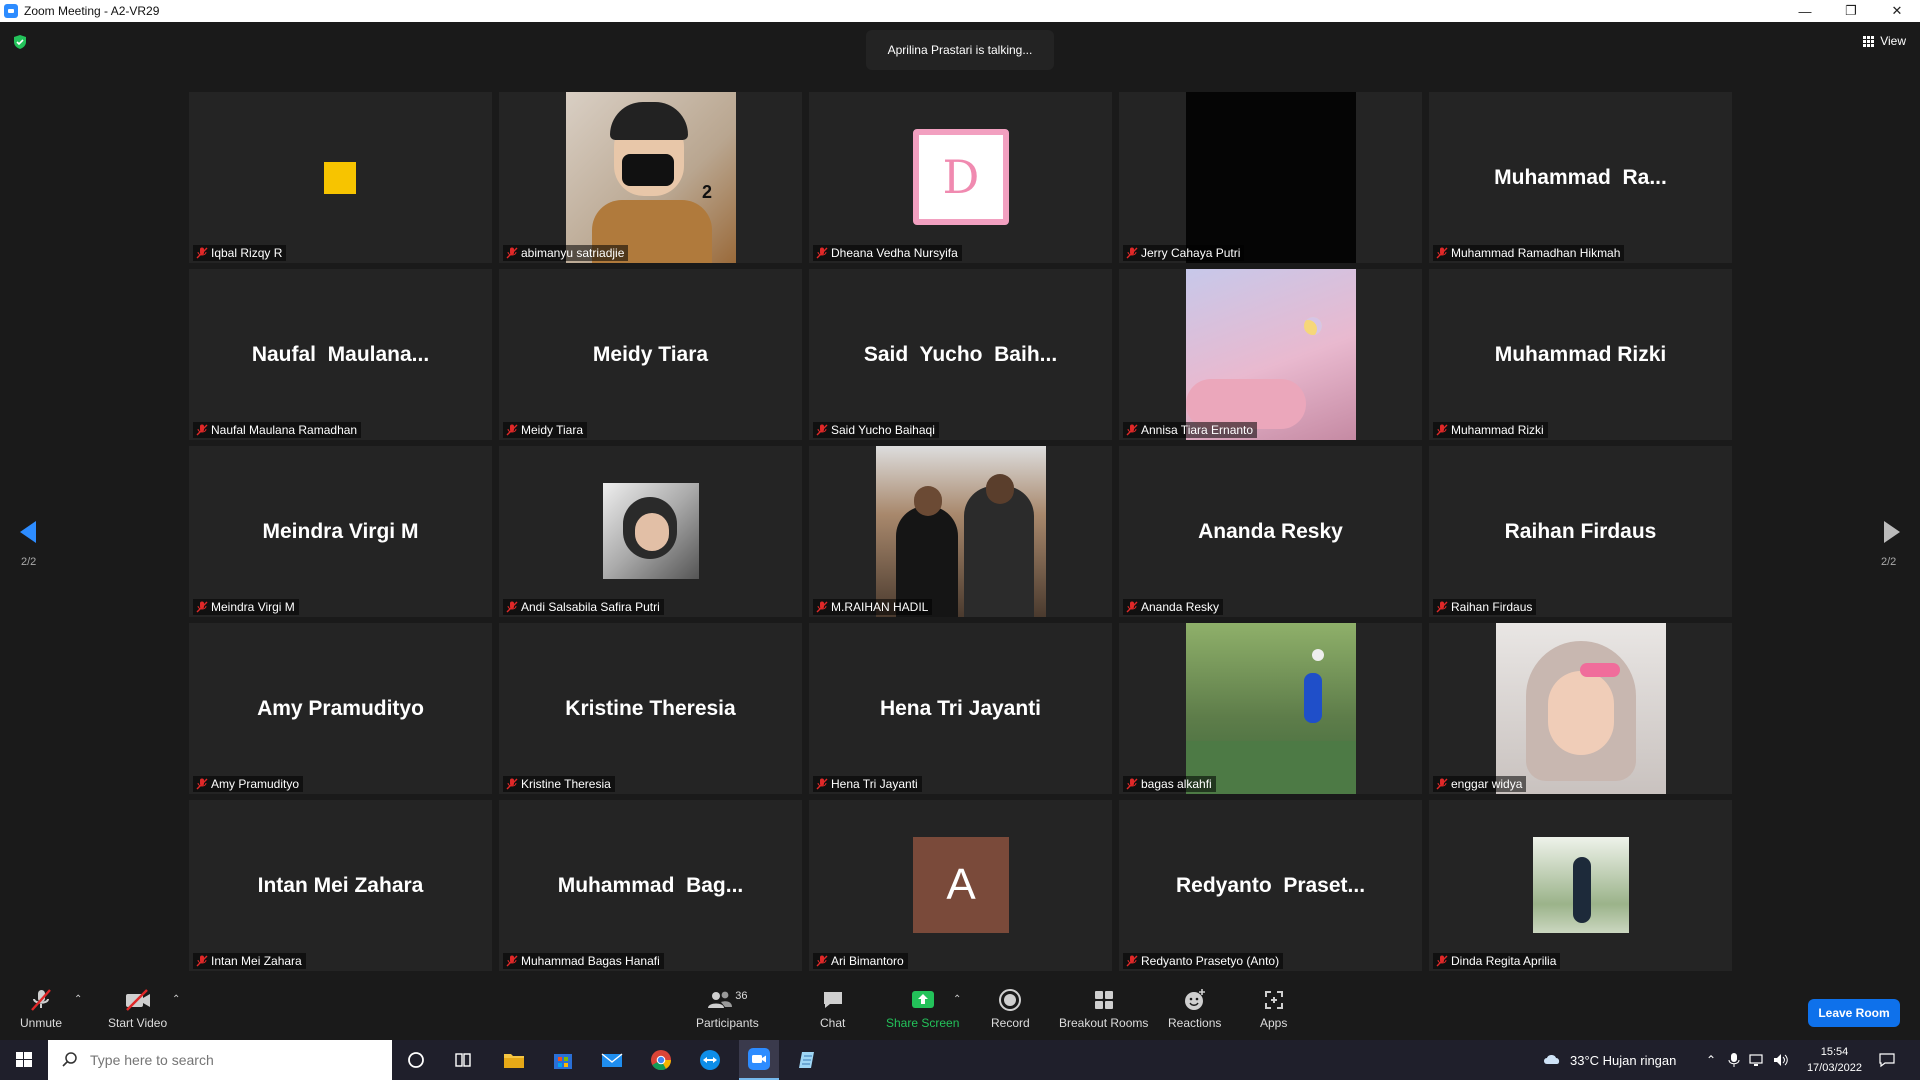  What do you see at coordinates (759, 1060) in the screenshot?
I see `zoom-taskbar-button` at bounding box center [759, 1060].